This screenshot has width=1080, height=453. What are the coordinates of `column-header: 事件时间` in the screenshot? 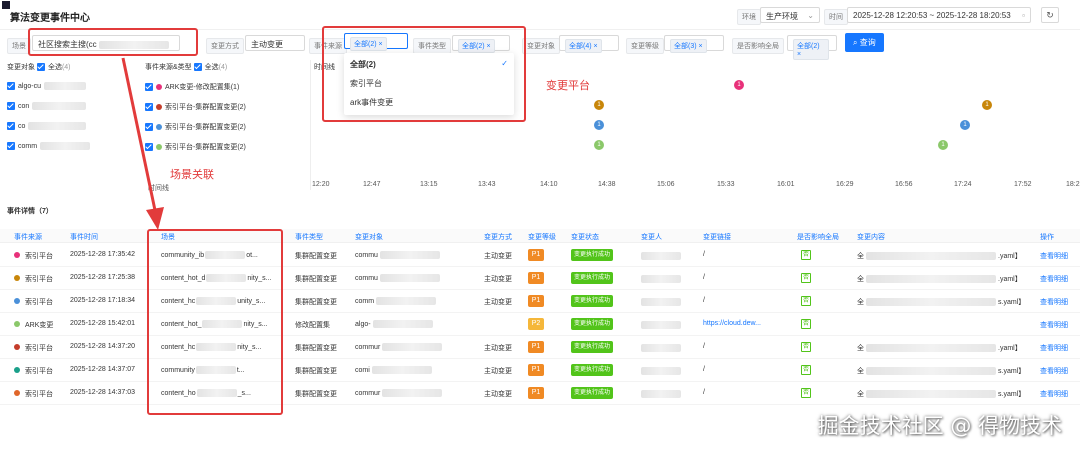 It's located at (84, 237).